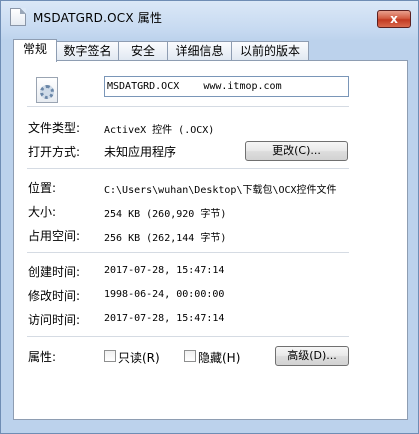 The height and width of the screenshot is (434, 419). What do you see at coordinates (165, 214) in the screenshot?
I see `size-value: 254 KB (260,920 字节)` at bounding box center [165, 214].